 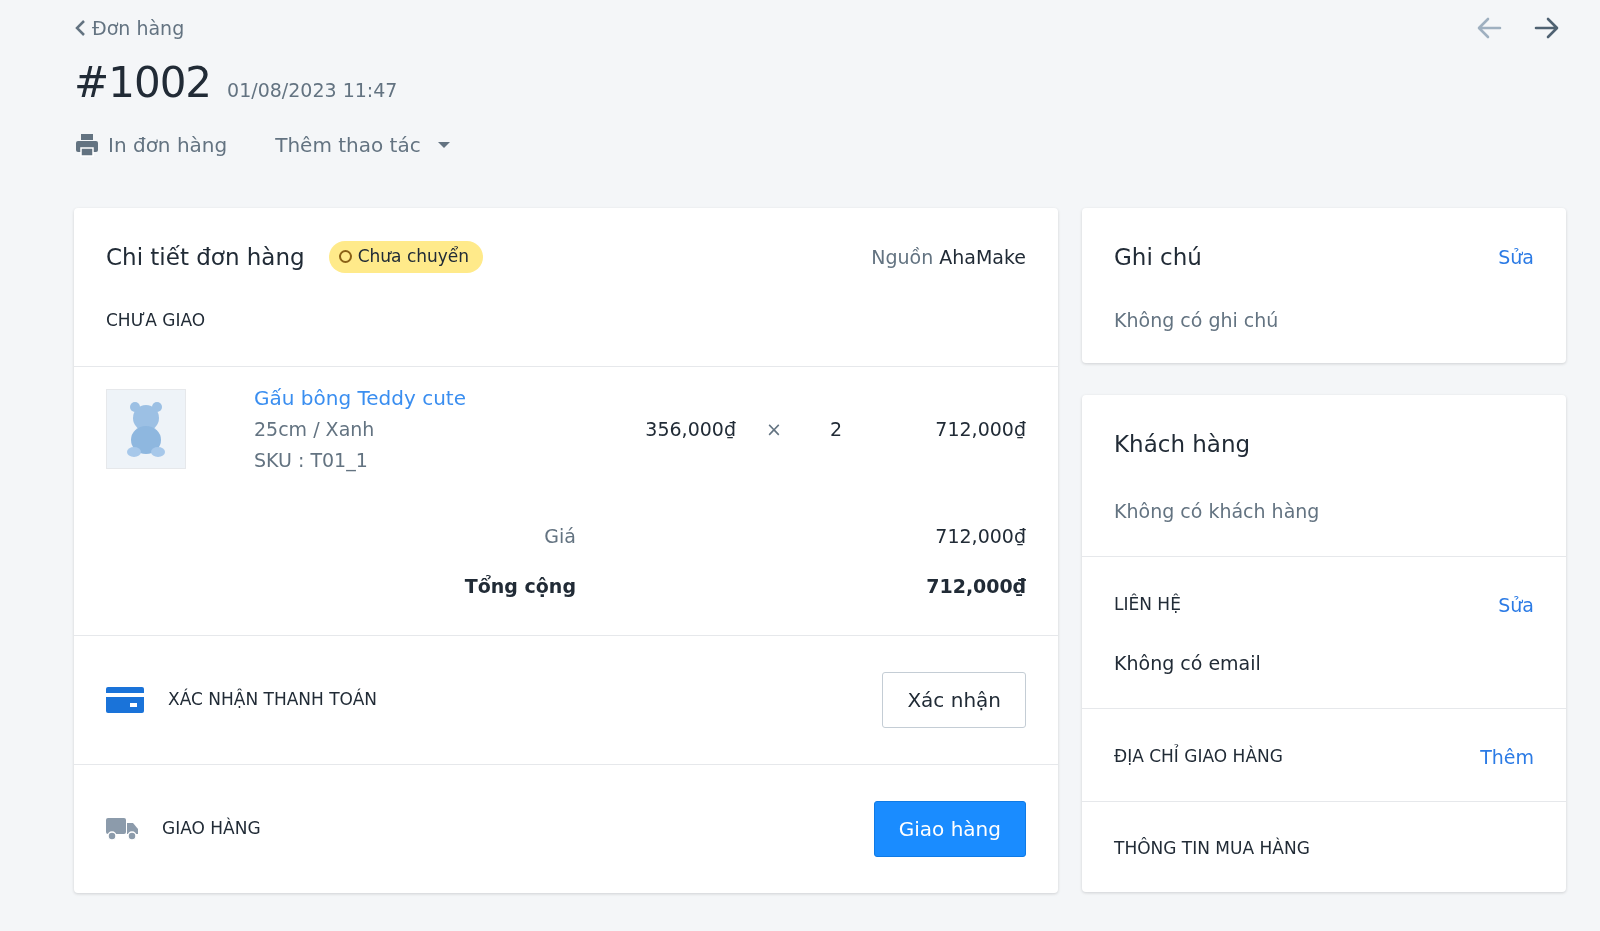 I want to click on shipping-heading: GIAO HÀNG, so click(x=211, y=828).